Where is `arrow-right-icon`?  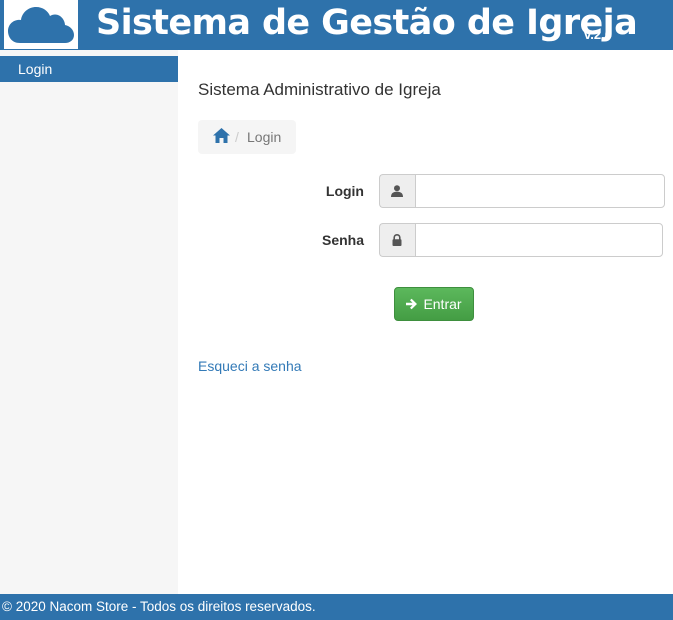 arrow-right-icon is located at coordinates (412, 304).